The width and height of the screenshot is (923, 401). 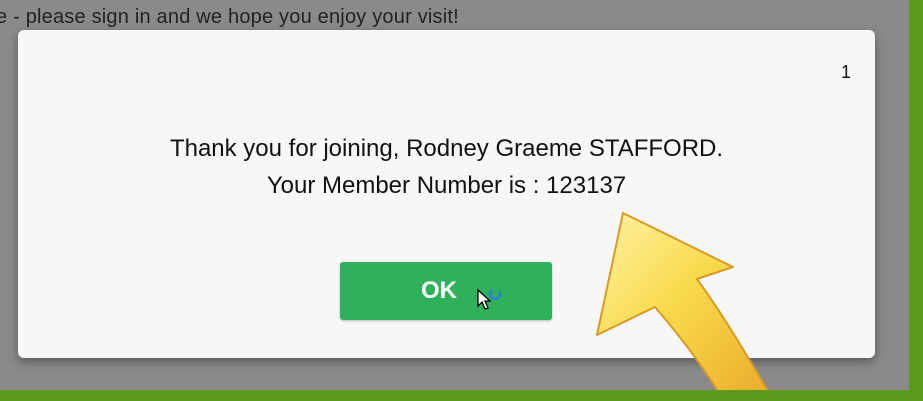 I want to click on ok-button-label: OK, so click(x=439, y=290).